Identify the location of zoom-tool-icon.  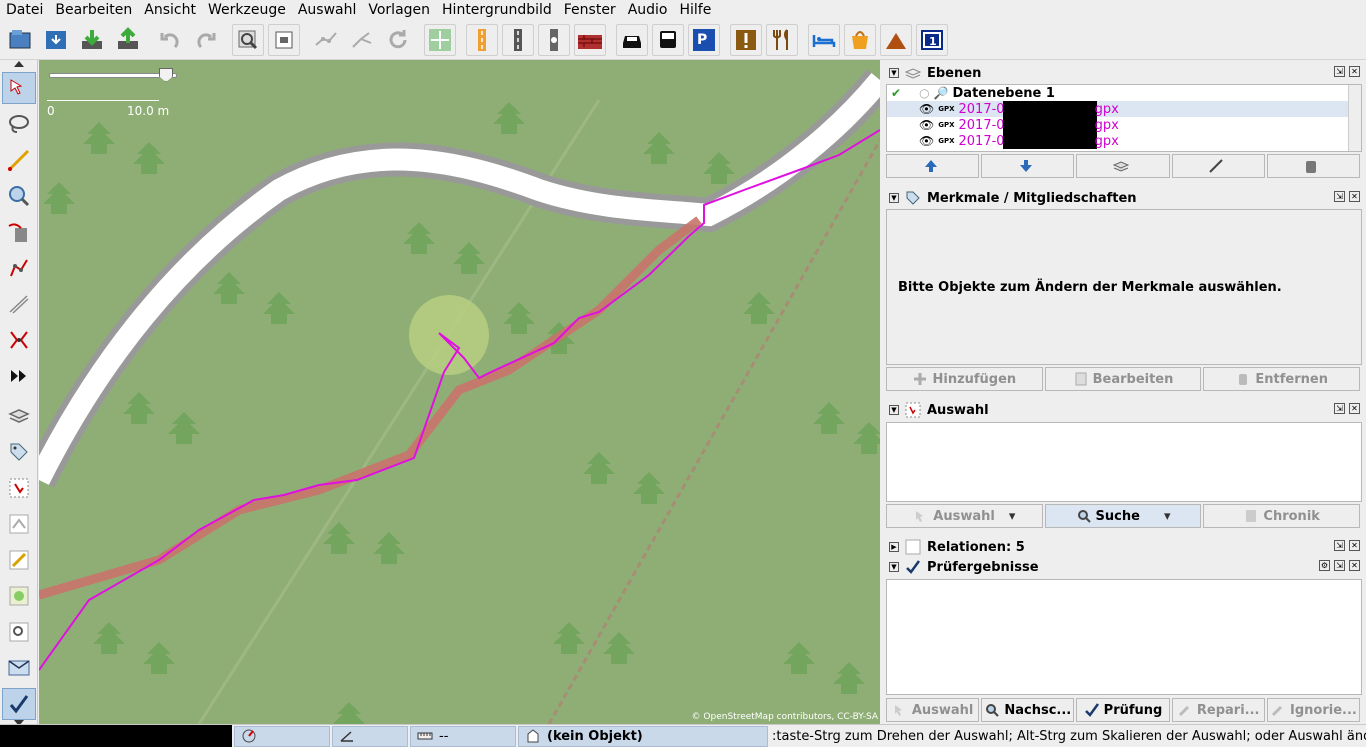
(19, 196).